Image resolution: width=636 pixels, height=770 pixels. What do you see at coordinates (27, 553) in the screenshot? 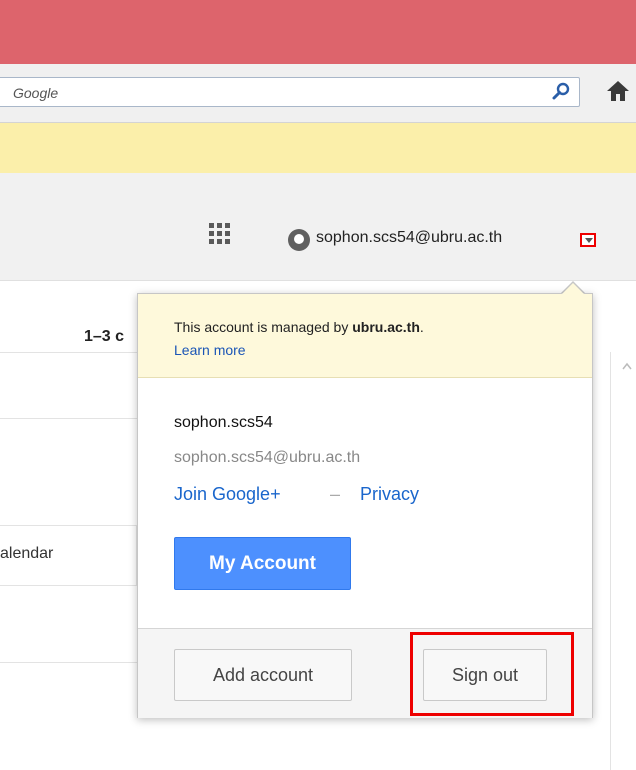
I see `calendar-label: alendar` at bounding box center [27, 553].